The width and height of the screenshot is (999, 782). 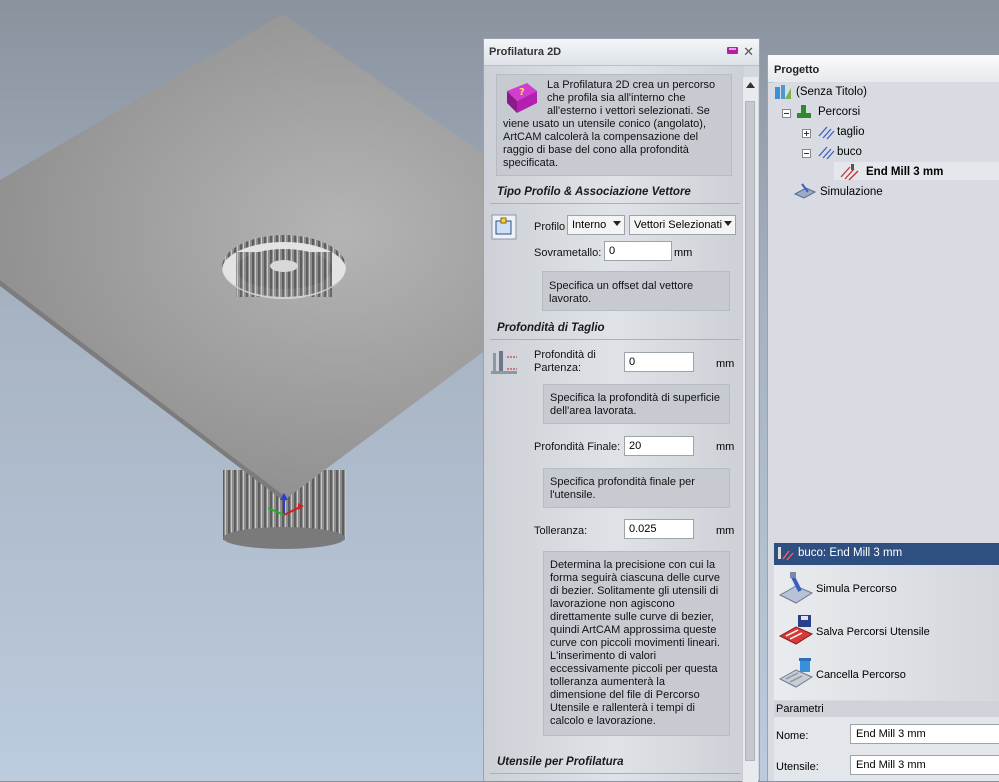 What do you see at coordinates (797, 70) in the screenshot?
I see `project-title: Progetto` at bounding box center [797, 70].